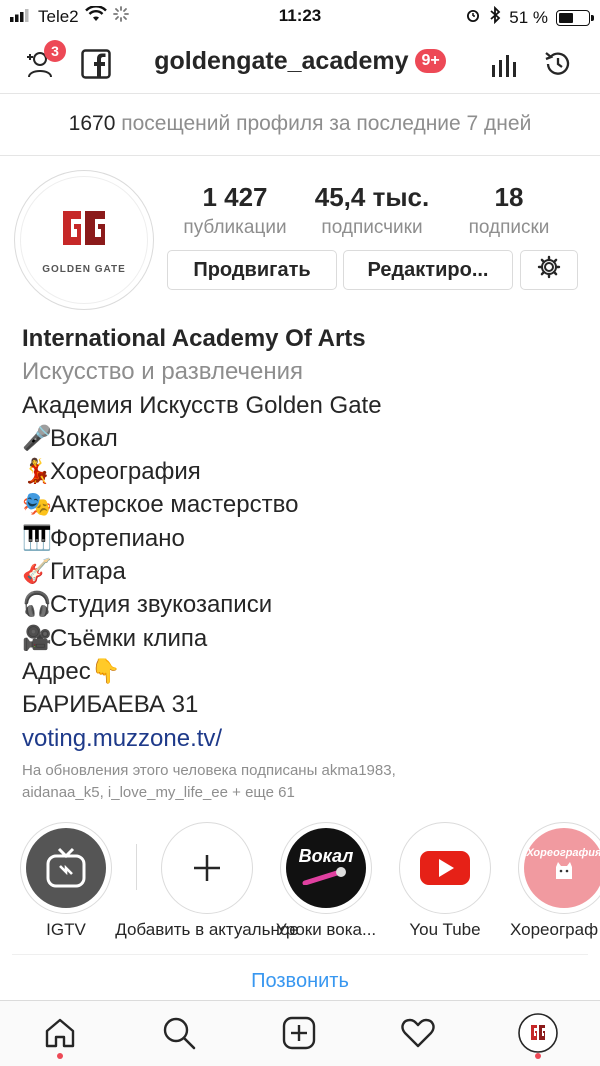 The width and height of the screenshot is (600, 1066). Describe the element at coordinates (528, 17) in the screenshot. I see `battery-percent: 51 %` at that location.